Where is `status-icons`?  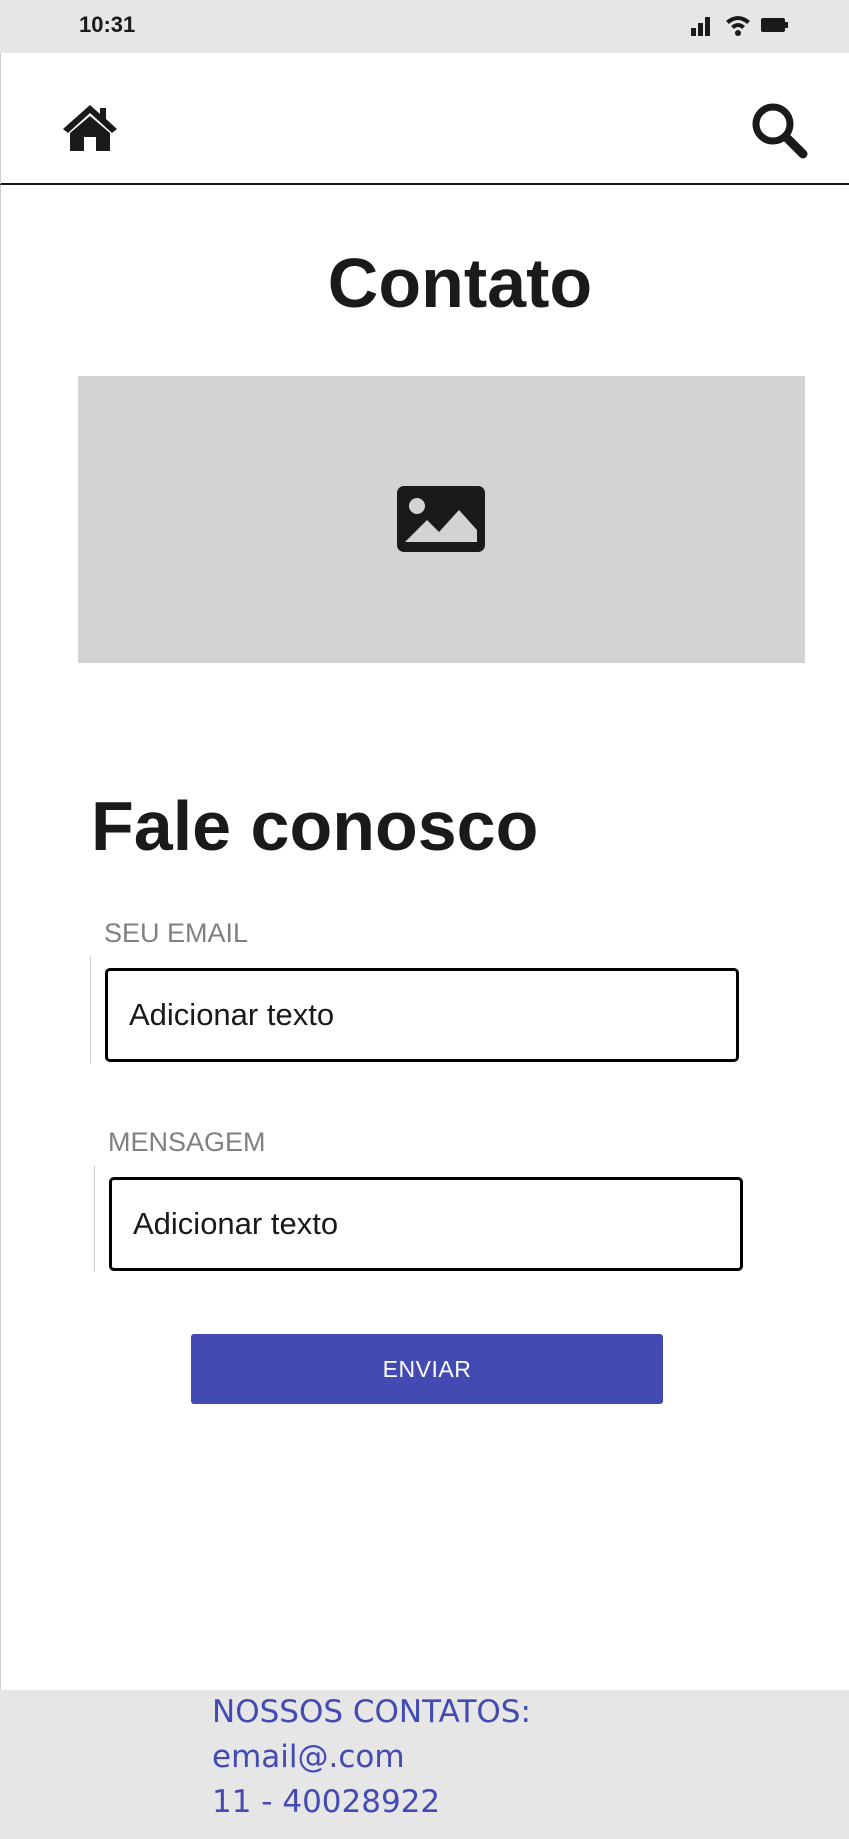 status-icons is located at coordinates (740, 25).